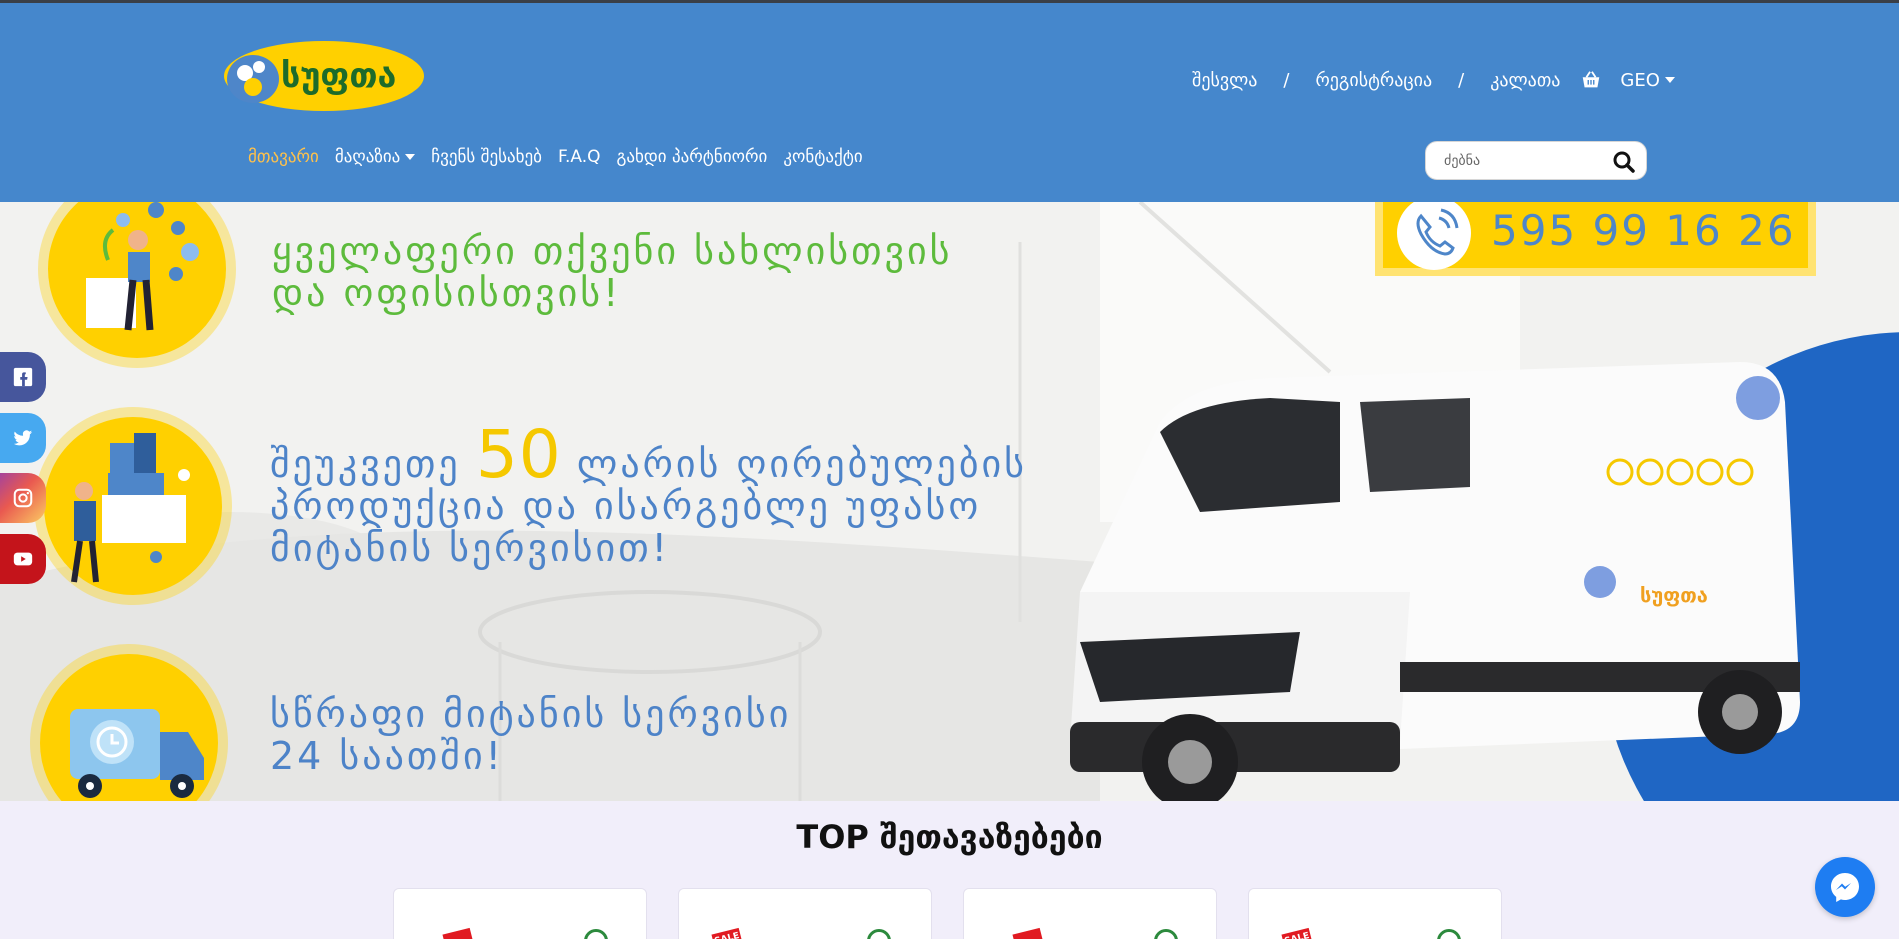  What do you see at coordinates (137, 753) in the screenshot?
I see `truck-clock-icon` at bounding box center [137, 753].